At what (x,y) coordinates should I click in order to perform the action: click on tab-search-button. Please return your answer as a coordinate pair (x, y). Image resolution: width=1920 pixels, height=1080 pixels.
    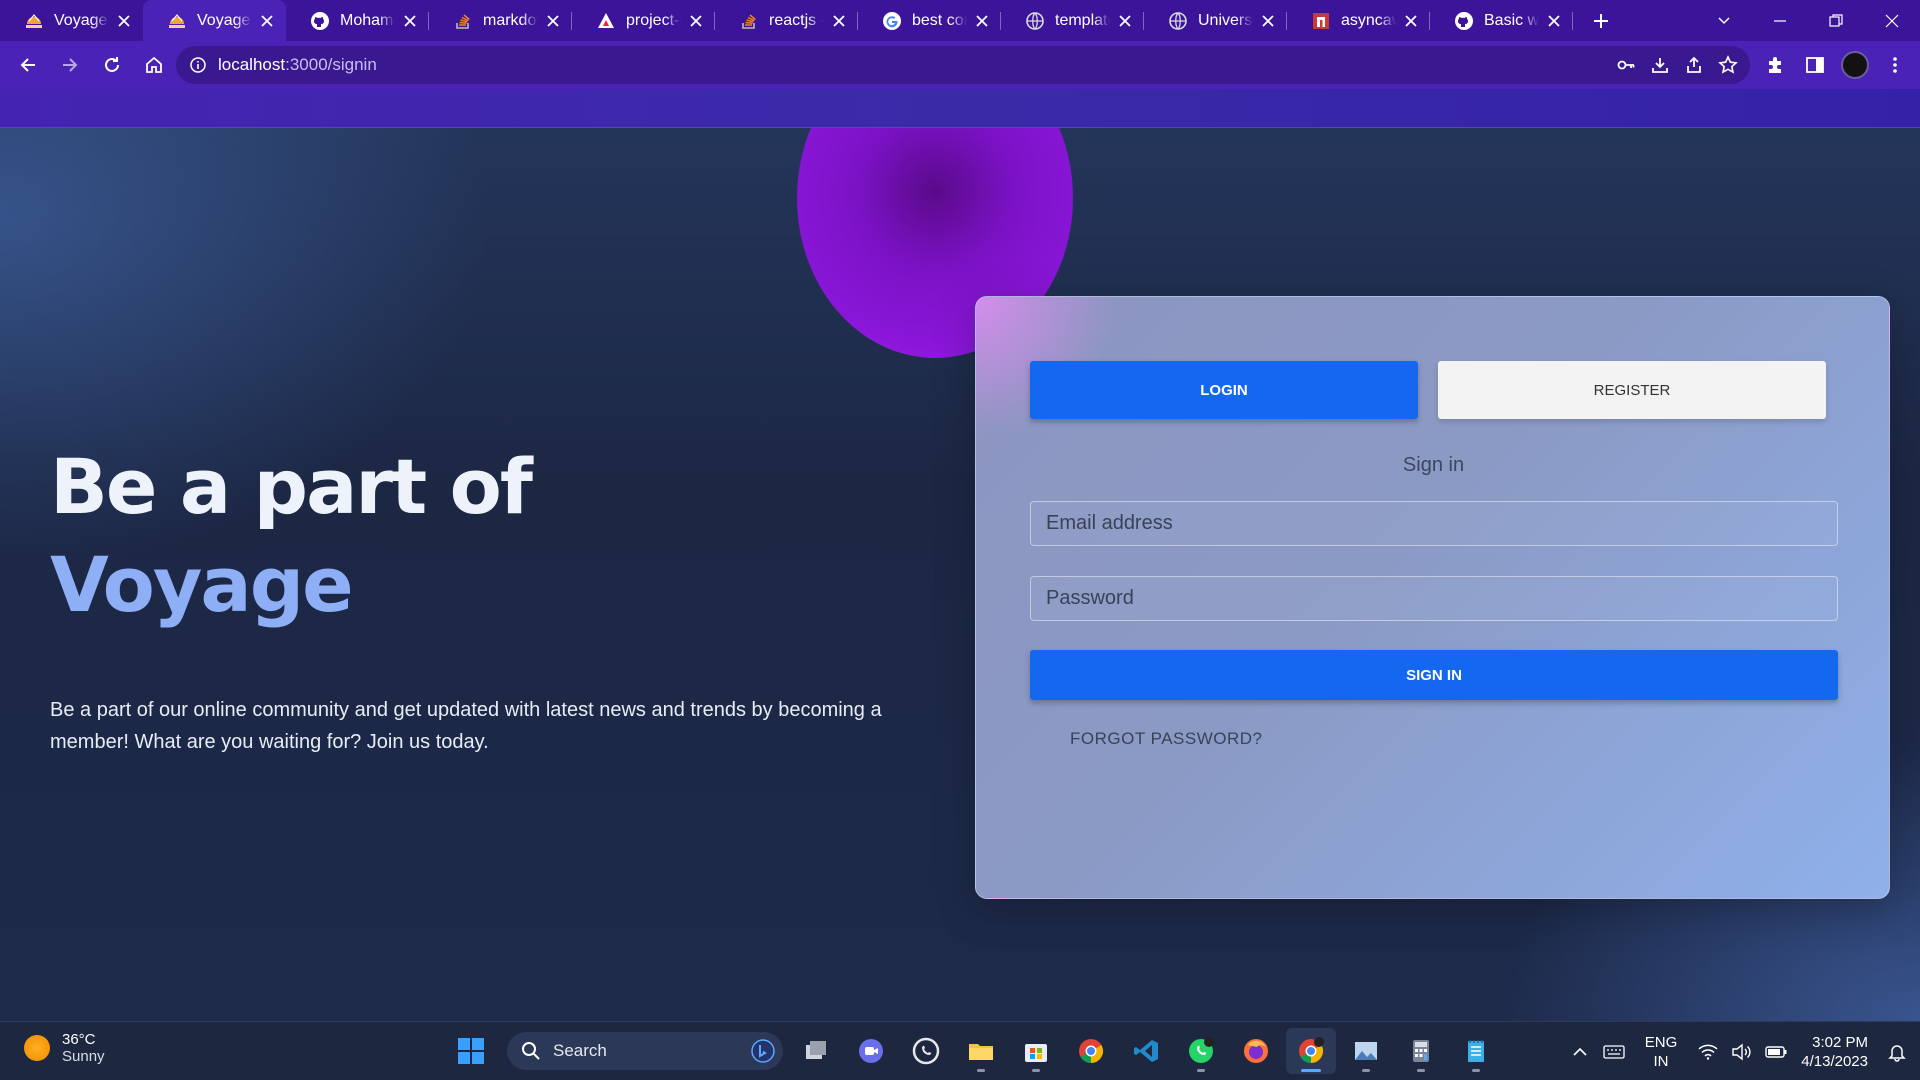
    Looking at the image, I should click on (1724, 20).